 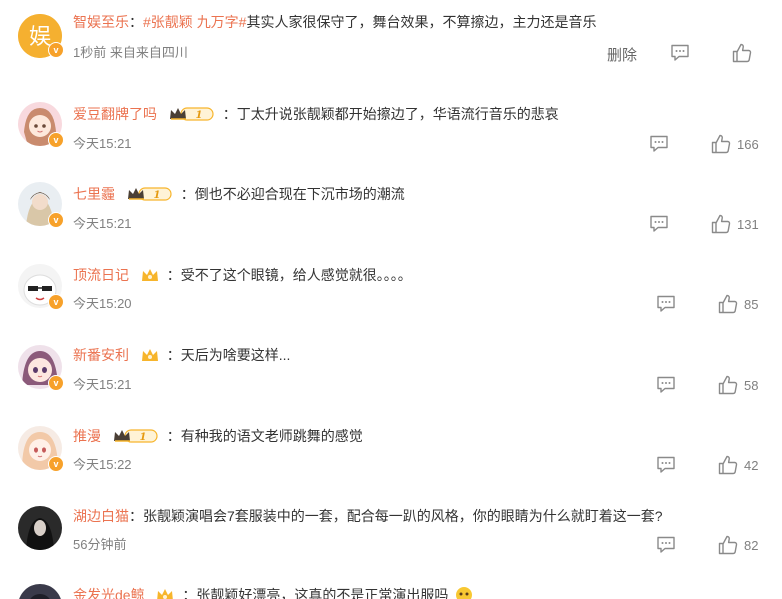 What do you see at coordinates (391, 377) in the screenshot?
I see `comment-item: v 新番安利 ：天后为啥要这样... 今天15:21 58` at bounding box center [391, 377].